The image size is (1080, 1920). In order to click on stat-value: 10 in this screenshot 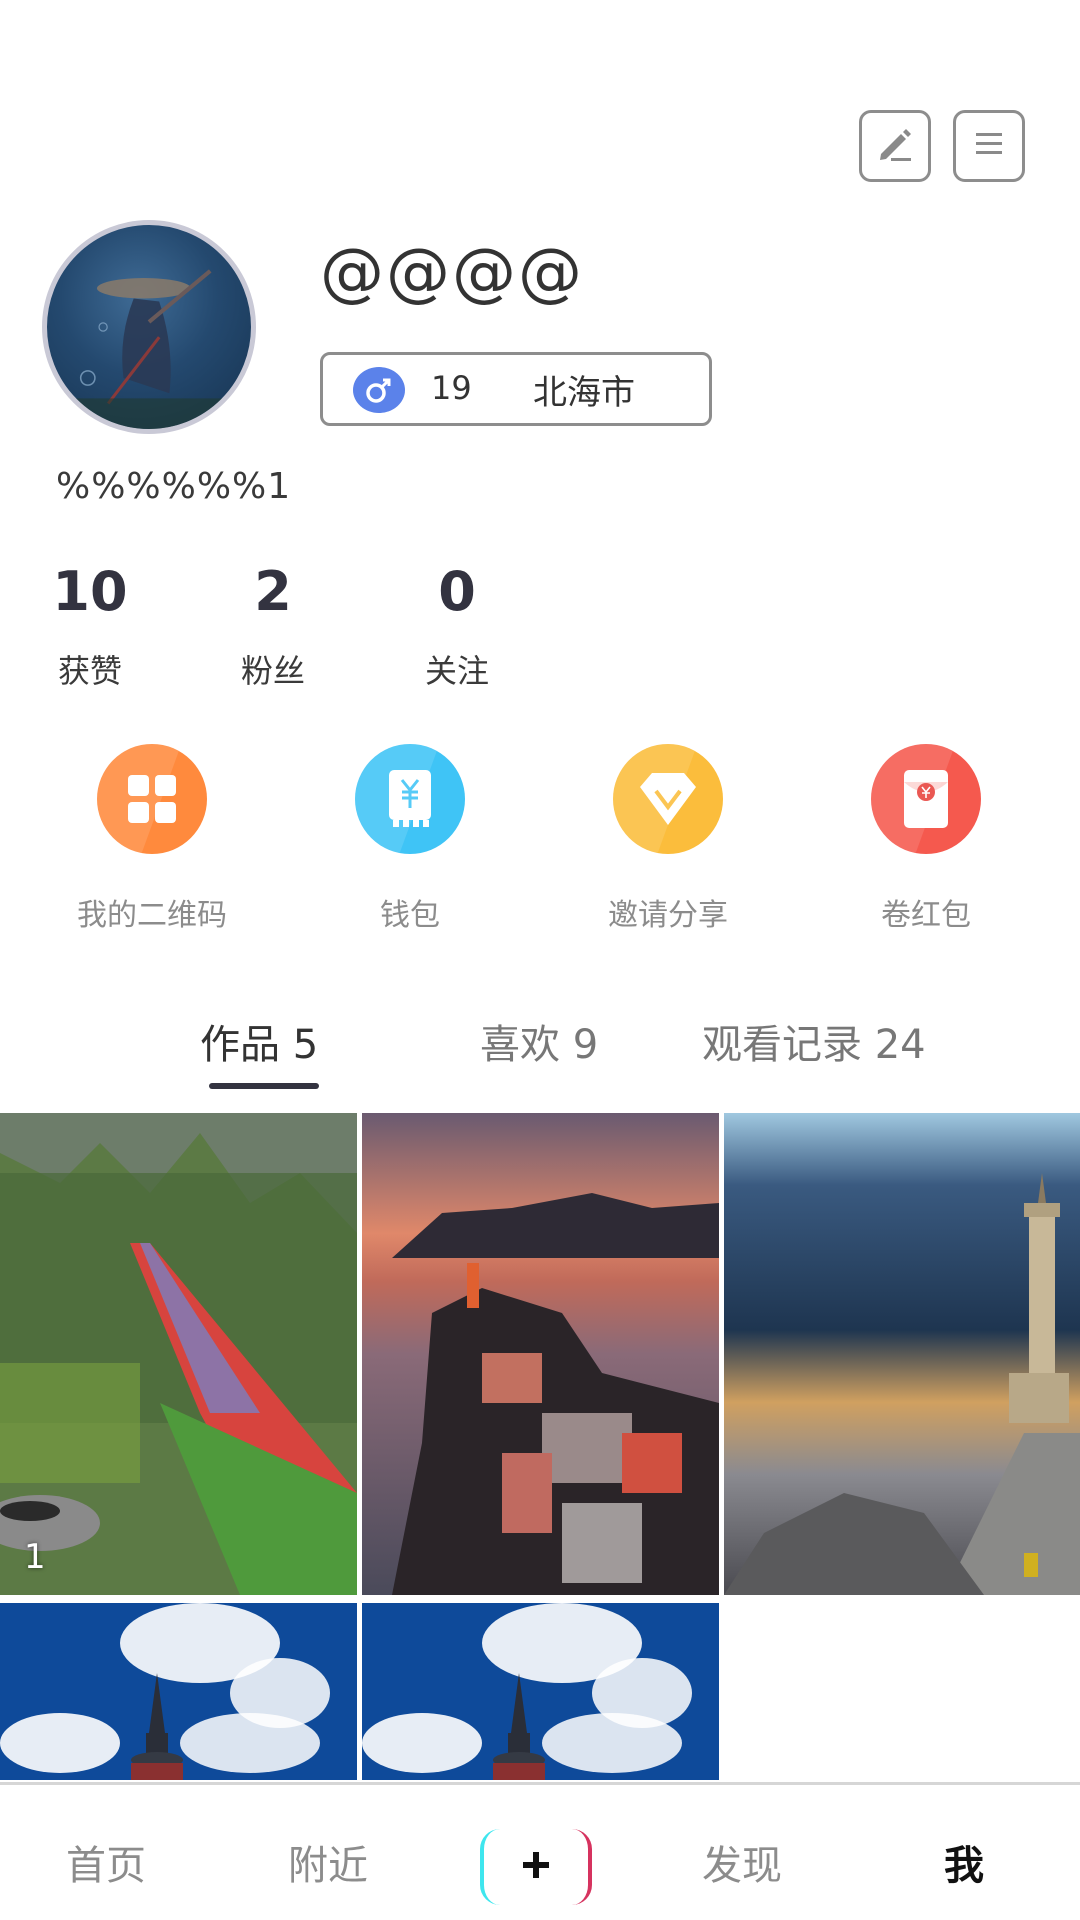, I will do `click(90, 591)`.